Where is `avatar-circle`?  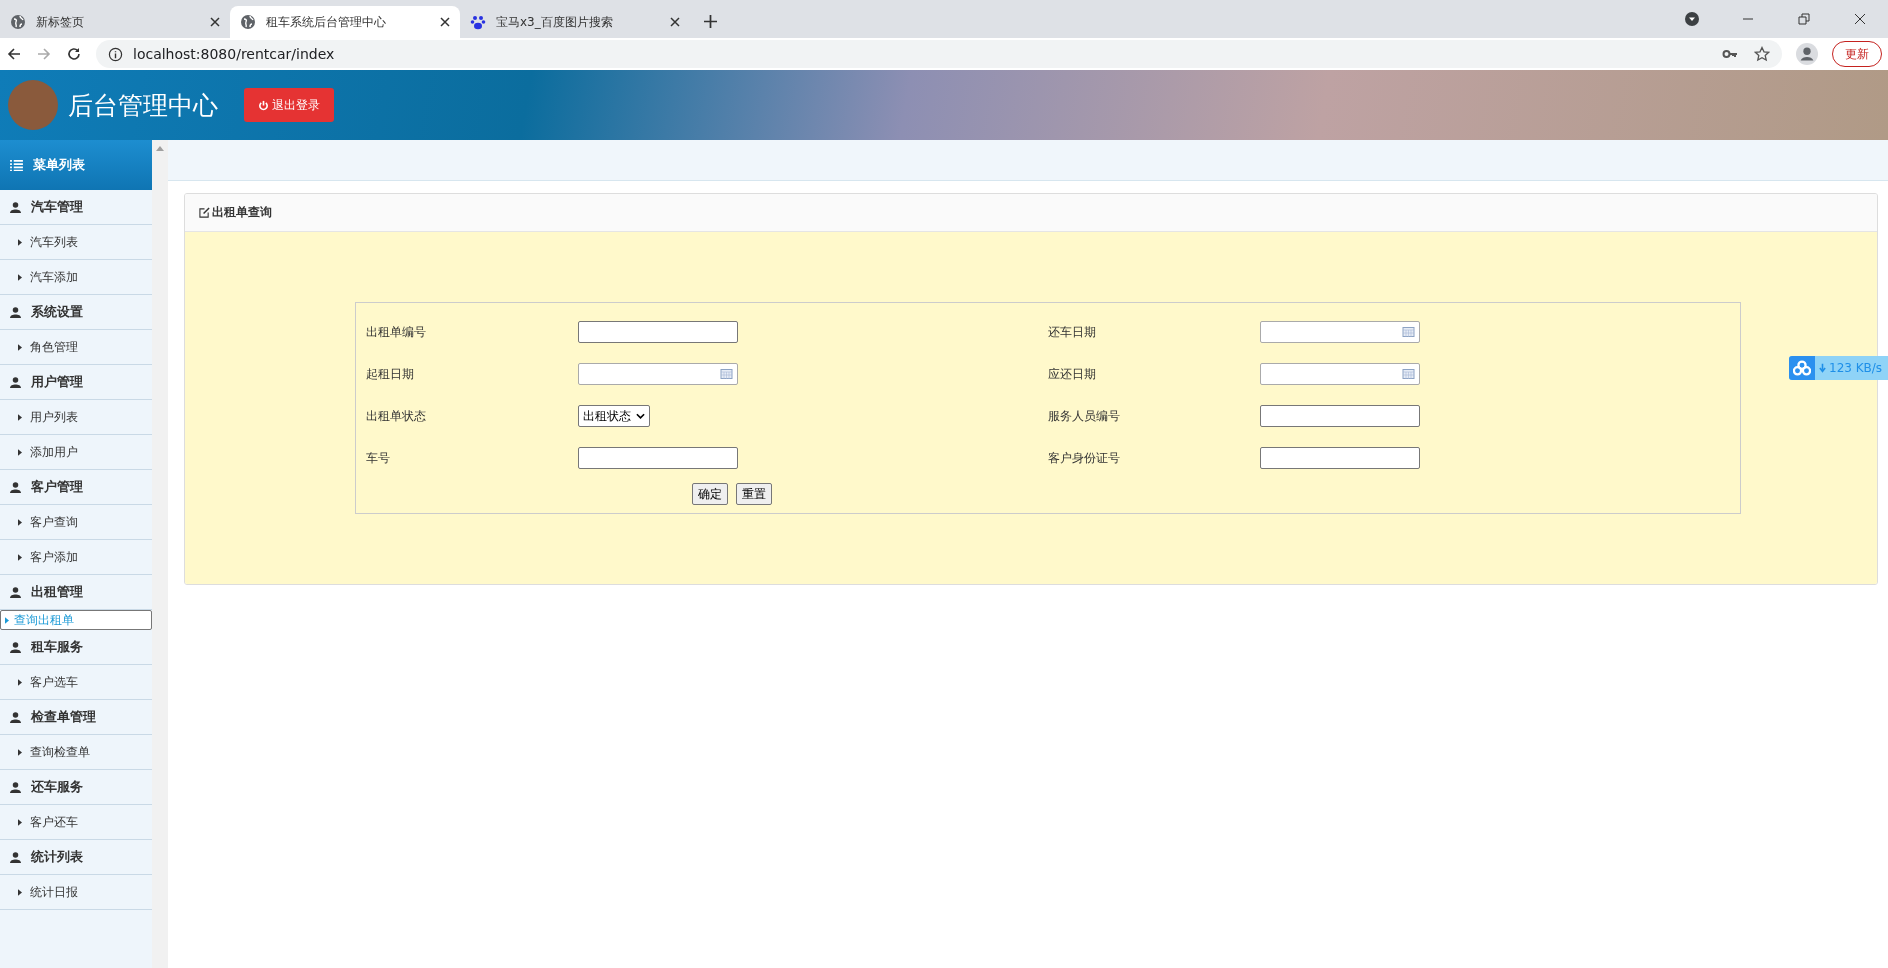 avatar-circle is located at coordinates (33, 105).